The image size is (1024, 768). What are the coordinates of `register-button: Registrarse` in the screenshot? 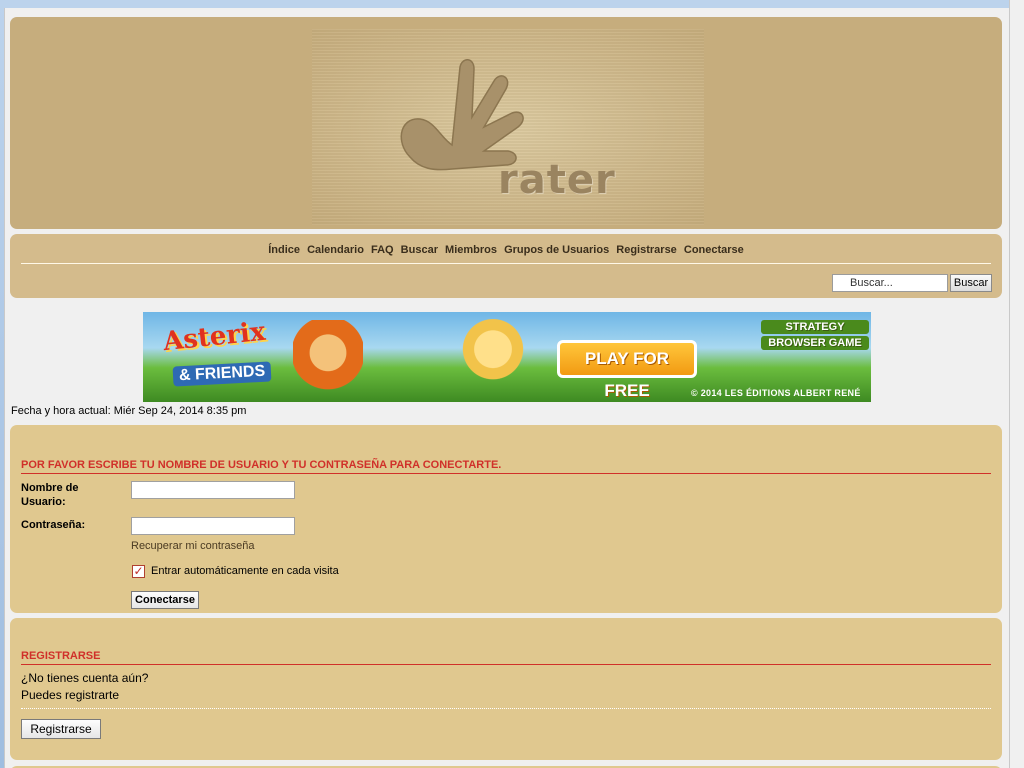 It's located at (61, 729).